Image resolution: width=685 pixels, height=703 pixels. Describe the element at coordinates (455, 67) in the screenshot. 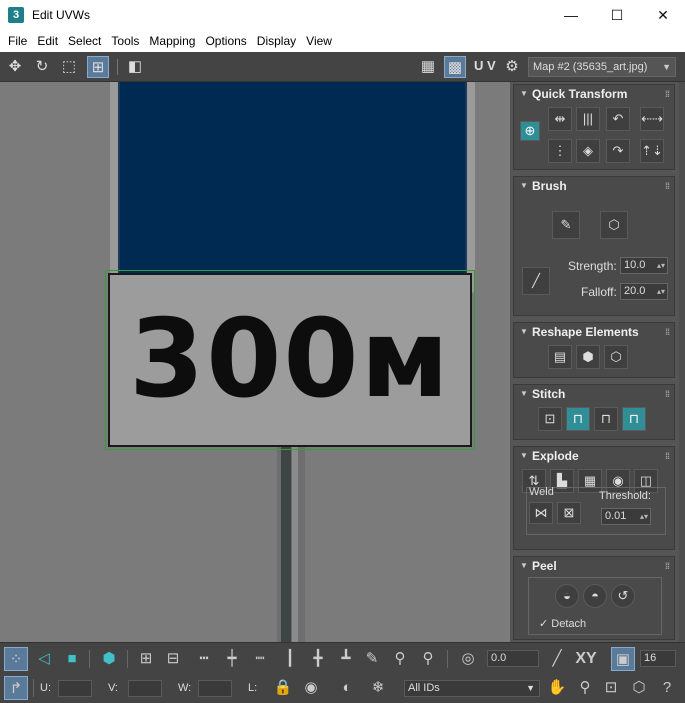

I see `checker-active-icon: ▩` at that location.